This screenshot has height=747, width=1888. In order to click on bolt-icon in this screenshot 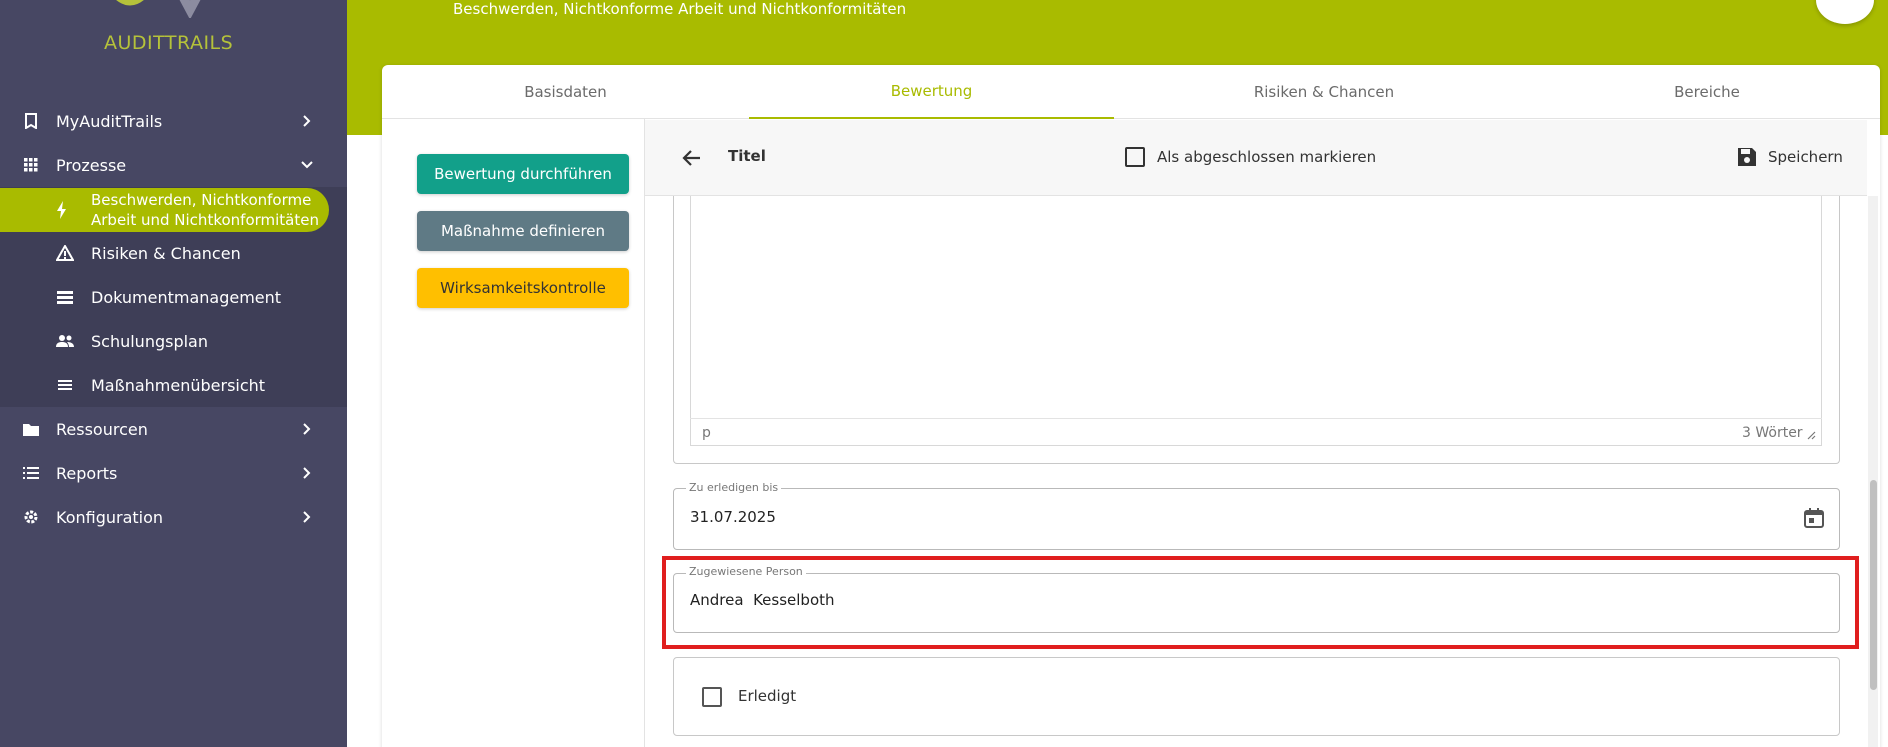, I will do `click(62, 212)`.